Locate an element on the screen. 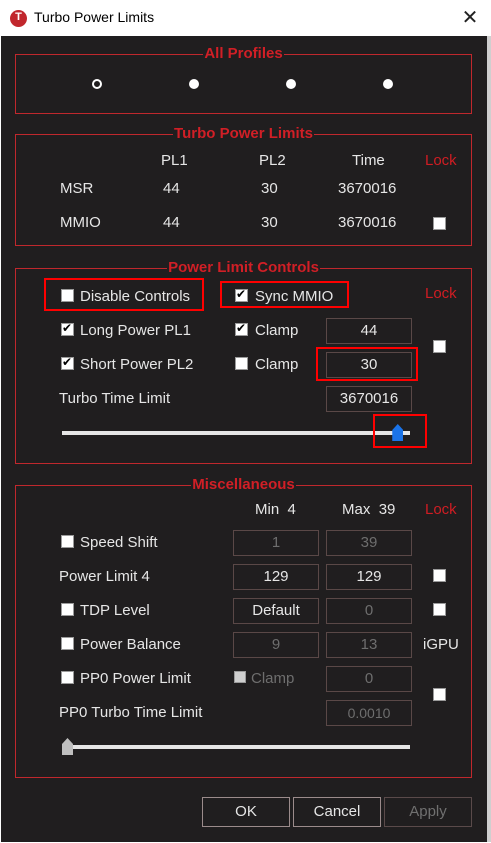 The height and width of the screenshot is (843, 491). long-power-clamp-checkbox is located at coordinates (241, 328).